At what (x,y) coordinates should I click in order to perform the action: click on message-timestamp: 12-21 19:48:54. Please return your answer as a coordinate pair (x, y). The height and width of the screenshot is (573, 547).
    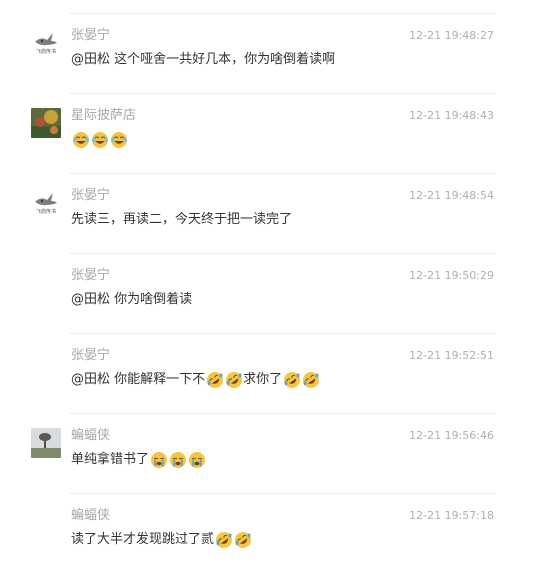
    Looking at the image, I should click on (451, 195).